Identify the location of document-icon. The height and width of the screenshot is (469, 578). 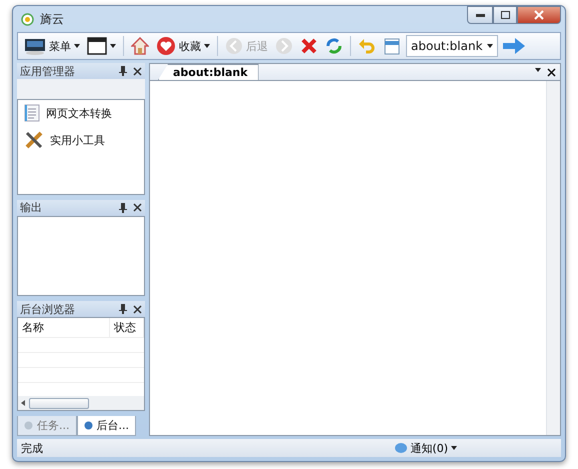
(32, 113).